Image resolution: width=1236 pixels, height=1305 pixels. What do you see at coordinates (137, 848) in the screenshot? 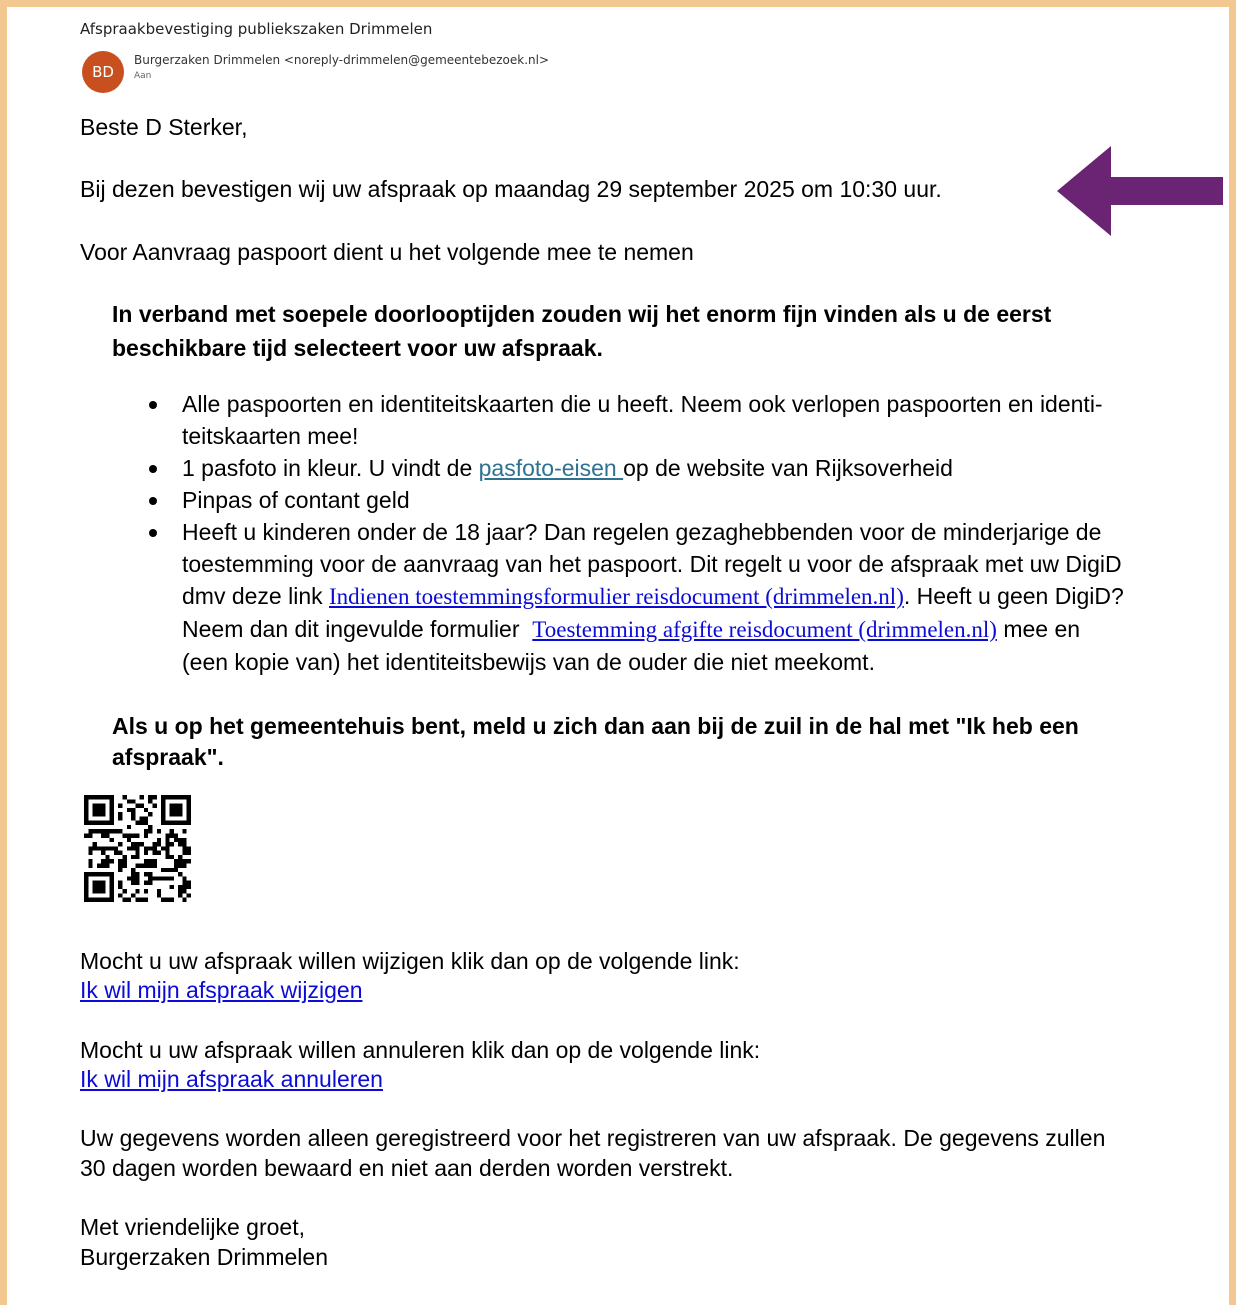
I see `qr-code` at bounding box center [137, 848].